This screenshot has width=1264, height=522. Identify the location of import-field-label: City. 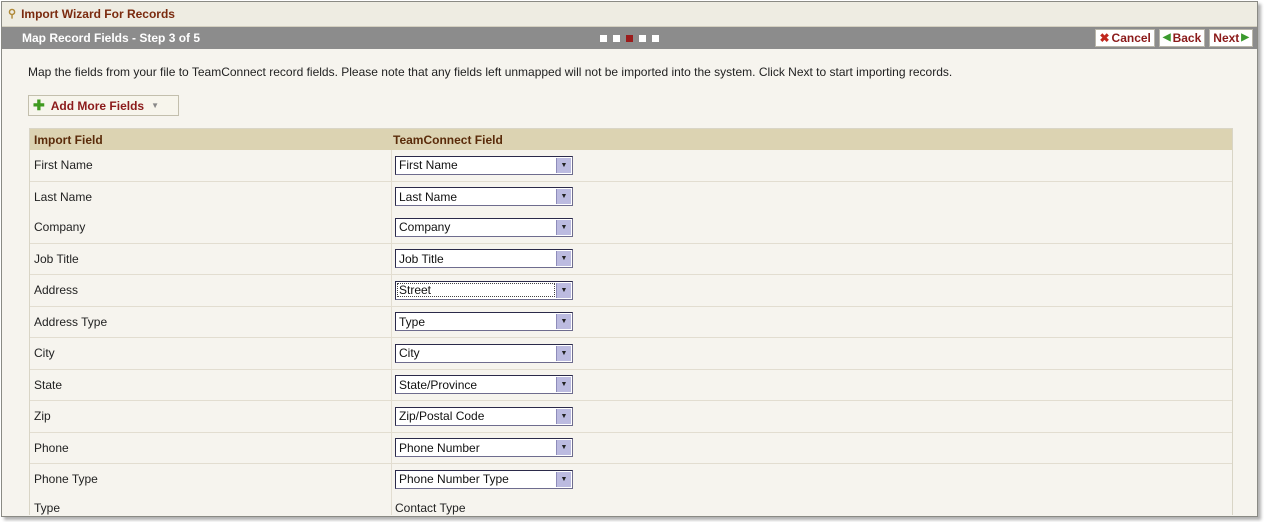
(44, 353).